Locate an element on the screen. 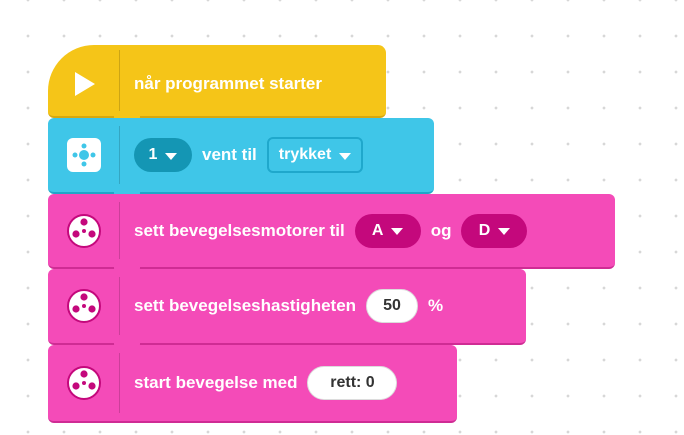 This screenshot has width=684, height=435. set-speed-label: sett bevegelseshastigheten is located at coordinates (245, 305).